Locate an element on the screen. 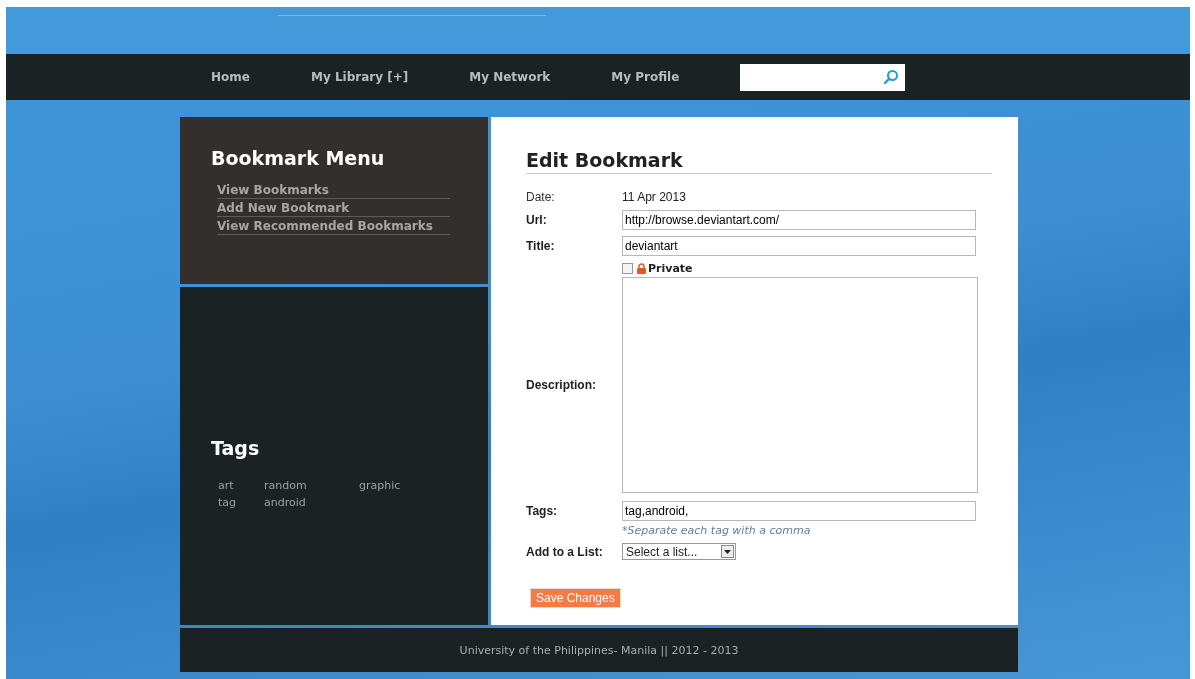 The height and width of the screenshot is (679, 1195). private-label: Private is located at coordinates (670, 268).